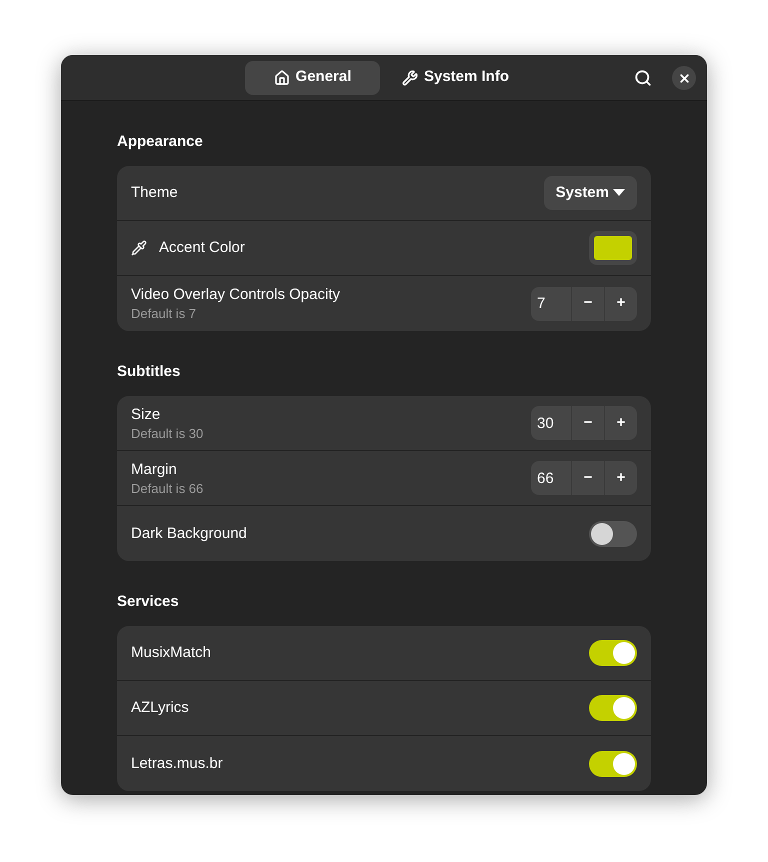 Image resolution: width=768 pixels, height=862 pixels. I want to click on close-icon, so click(684, 78).